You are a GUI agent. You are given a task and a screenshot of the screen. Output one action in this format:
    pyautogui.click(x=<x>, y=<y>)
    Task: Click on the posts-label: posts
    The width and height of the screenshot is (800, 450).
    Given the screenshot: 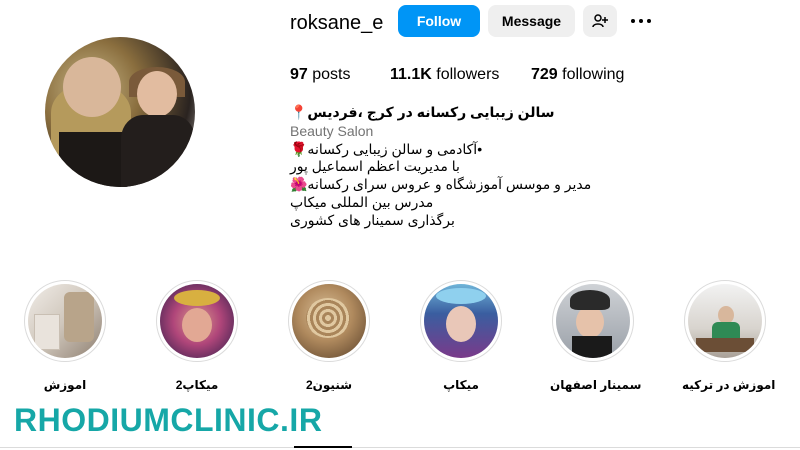 What is the action you would take?
    pyautogui.click(x=331, y=74)
    